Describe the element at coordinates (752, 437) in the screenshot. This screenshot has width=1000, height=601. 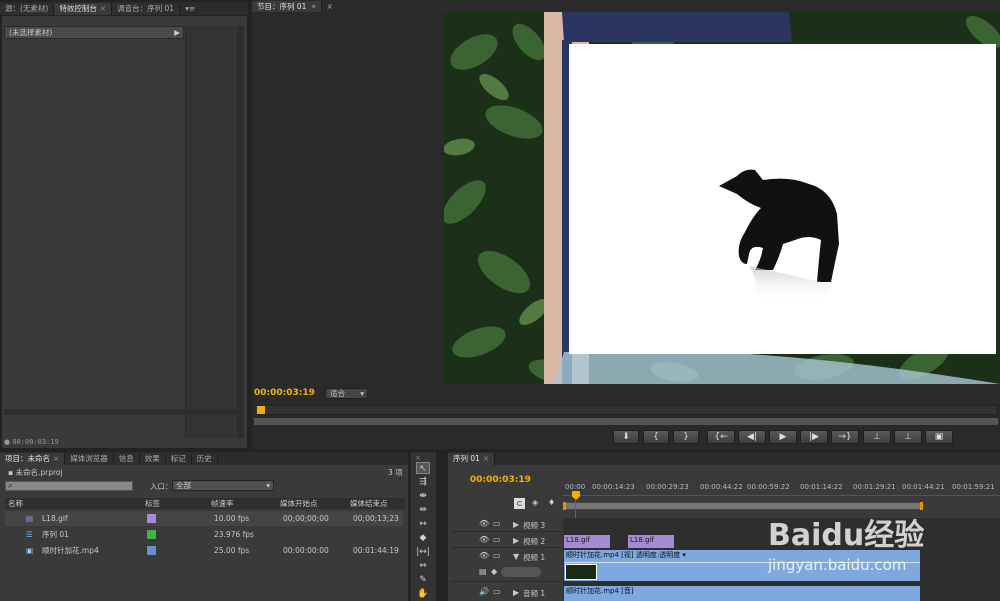
I see `step-back-button: ◀|` at that location.